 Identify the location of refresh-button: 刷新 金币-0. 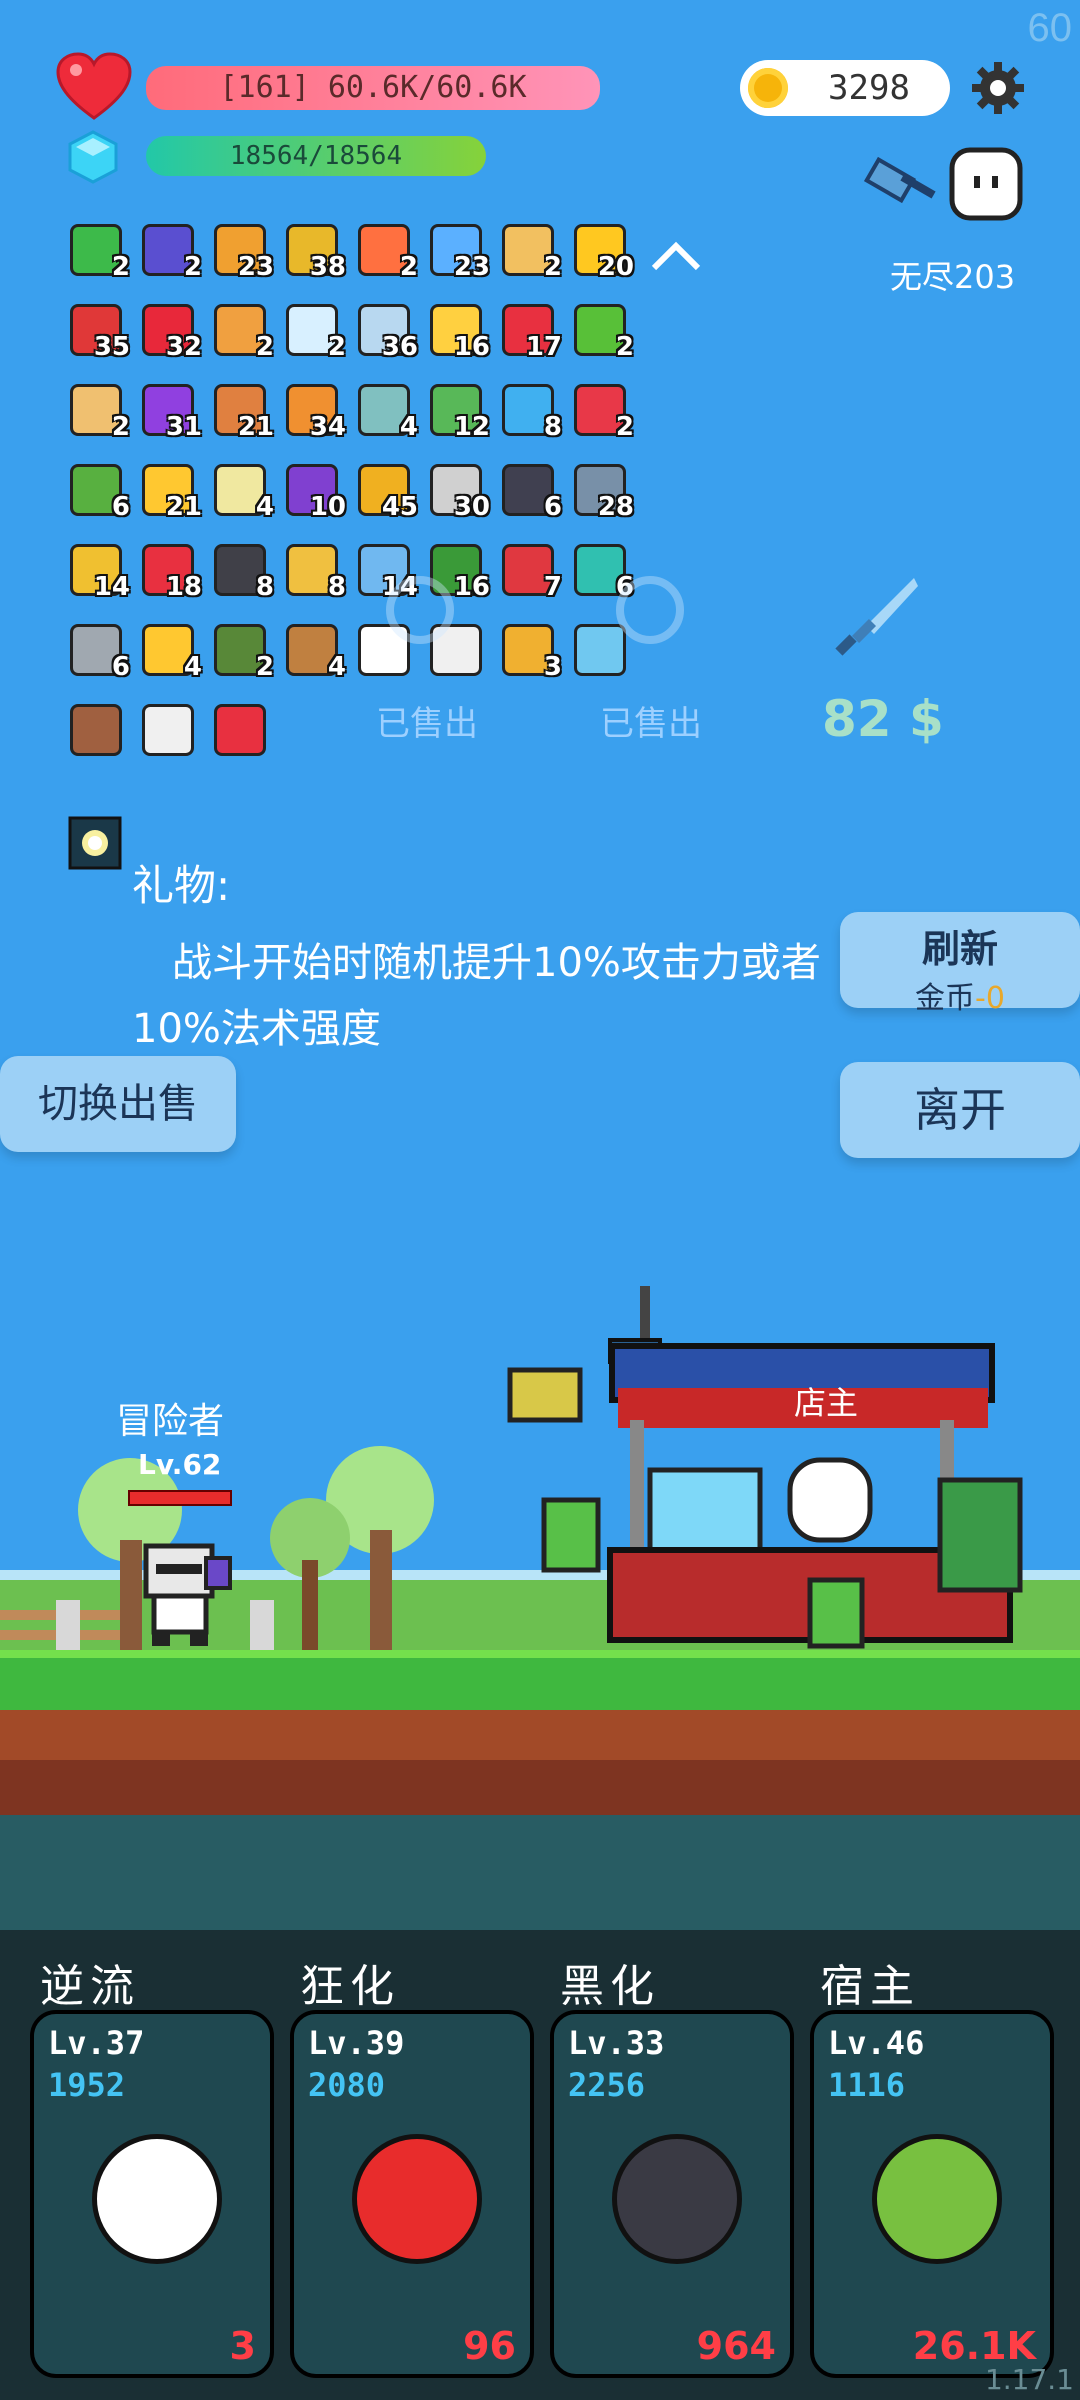
(960, 964).